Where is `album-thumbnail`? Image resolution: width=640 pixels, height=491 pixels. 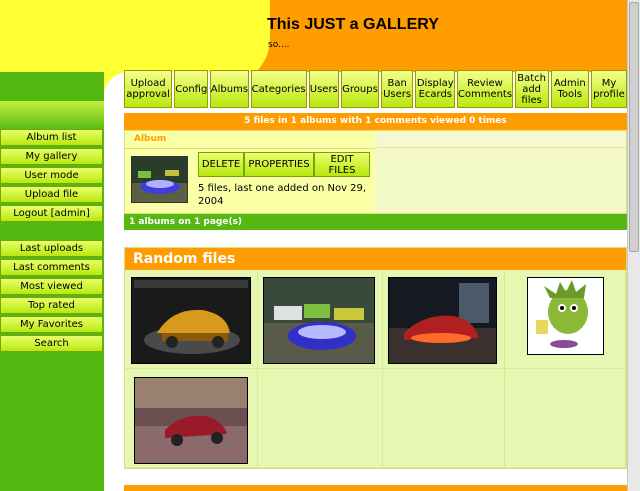 album-thumbnail is located at coordinates (159, 179).